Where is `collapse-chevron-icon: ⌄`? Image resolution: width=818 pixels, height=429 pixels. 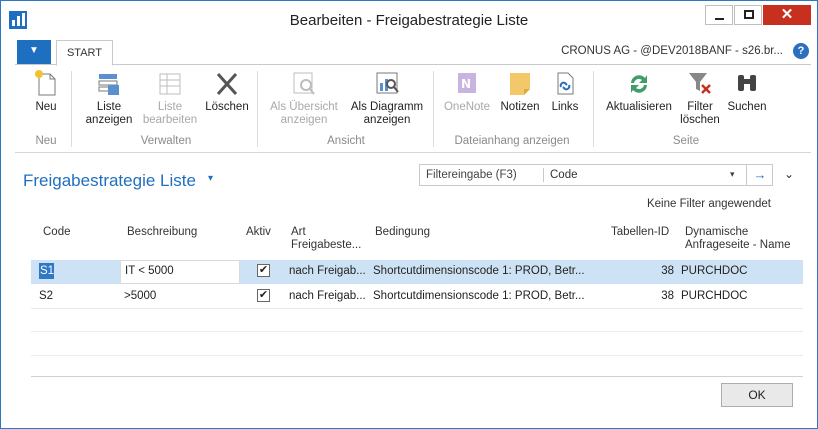
collapse-chevron-icon: ⌄ is located at coordinates (789, 174).